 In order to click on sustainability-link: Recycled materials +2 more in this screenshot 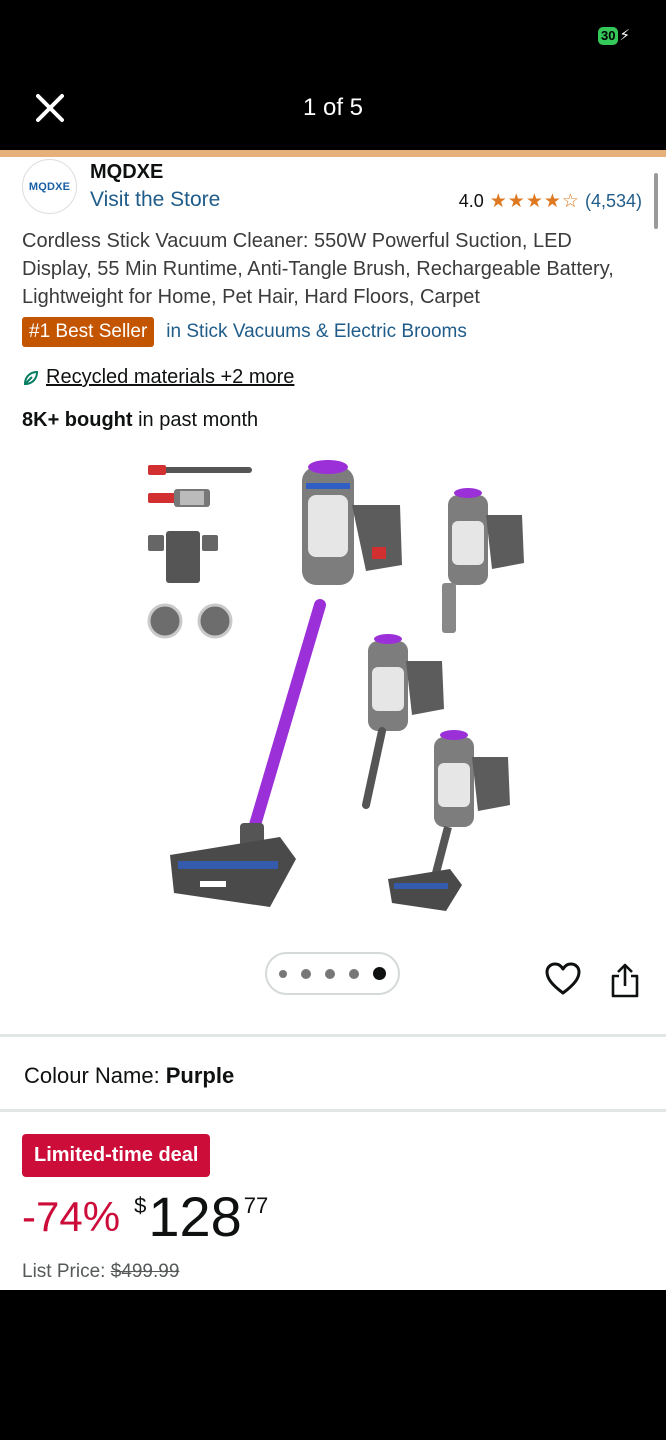, I will do `click(158, 377)`.